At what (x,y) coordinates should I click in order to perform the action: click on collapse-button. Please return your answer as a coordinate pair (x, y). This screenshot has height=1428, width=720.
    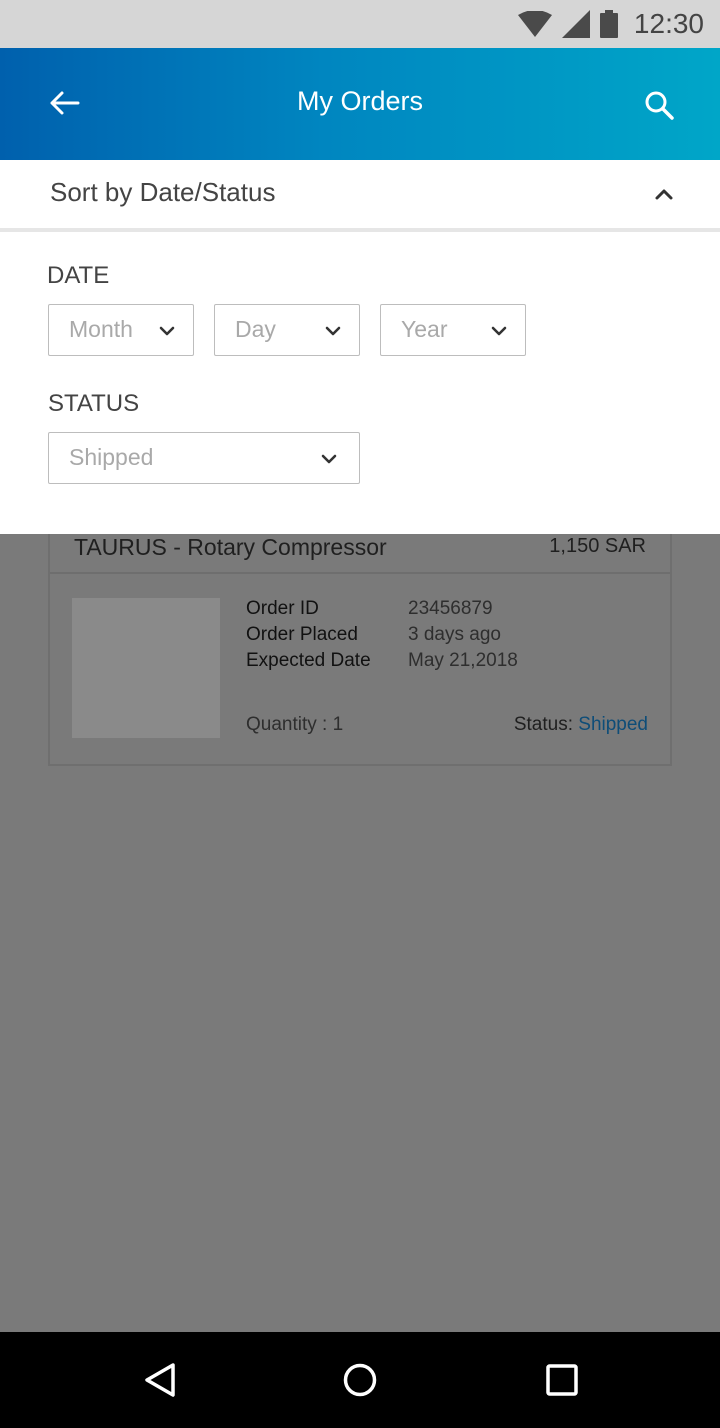
    Looking at the image, I should click on (664, 194).